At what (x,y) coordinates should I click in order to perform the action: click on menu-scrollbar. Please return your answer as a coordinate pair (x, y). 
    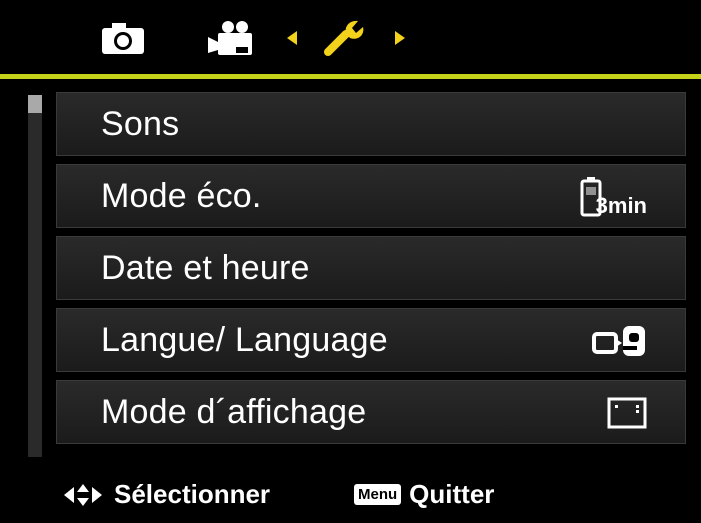
    Looking at the image, I should click on (35, 276).